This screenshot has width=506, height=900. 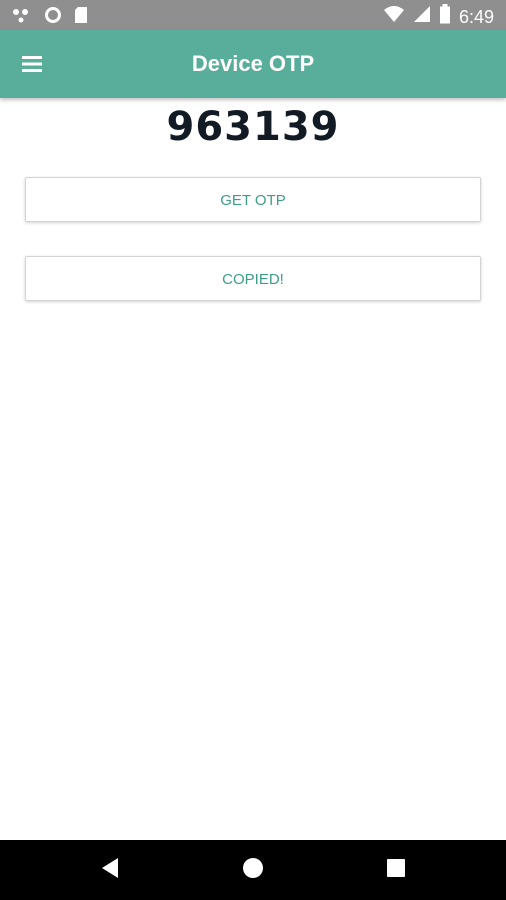 I want to click on home-button, so click(x=253, y=870).